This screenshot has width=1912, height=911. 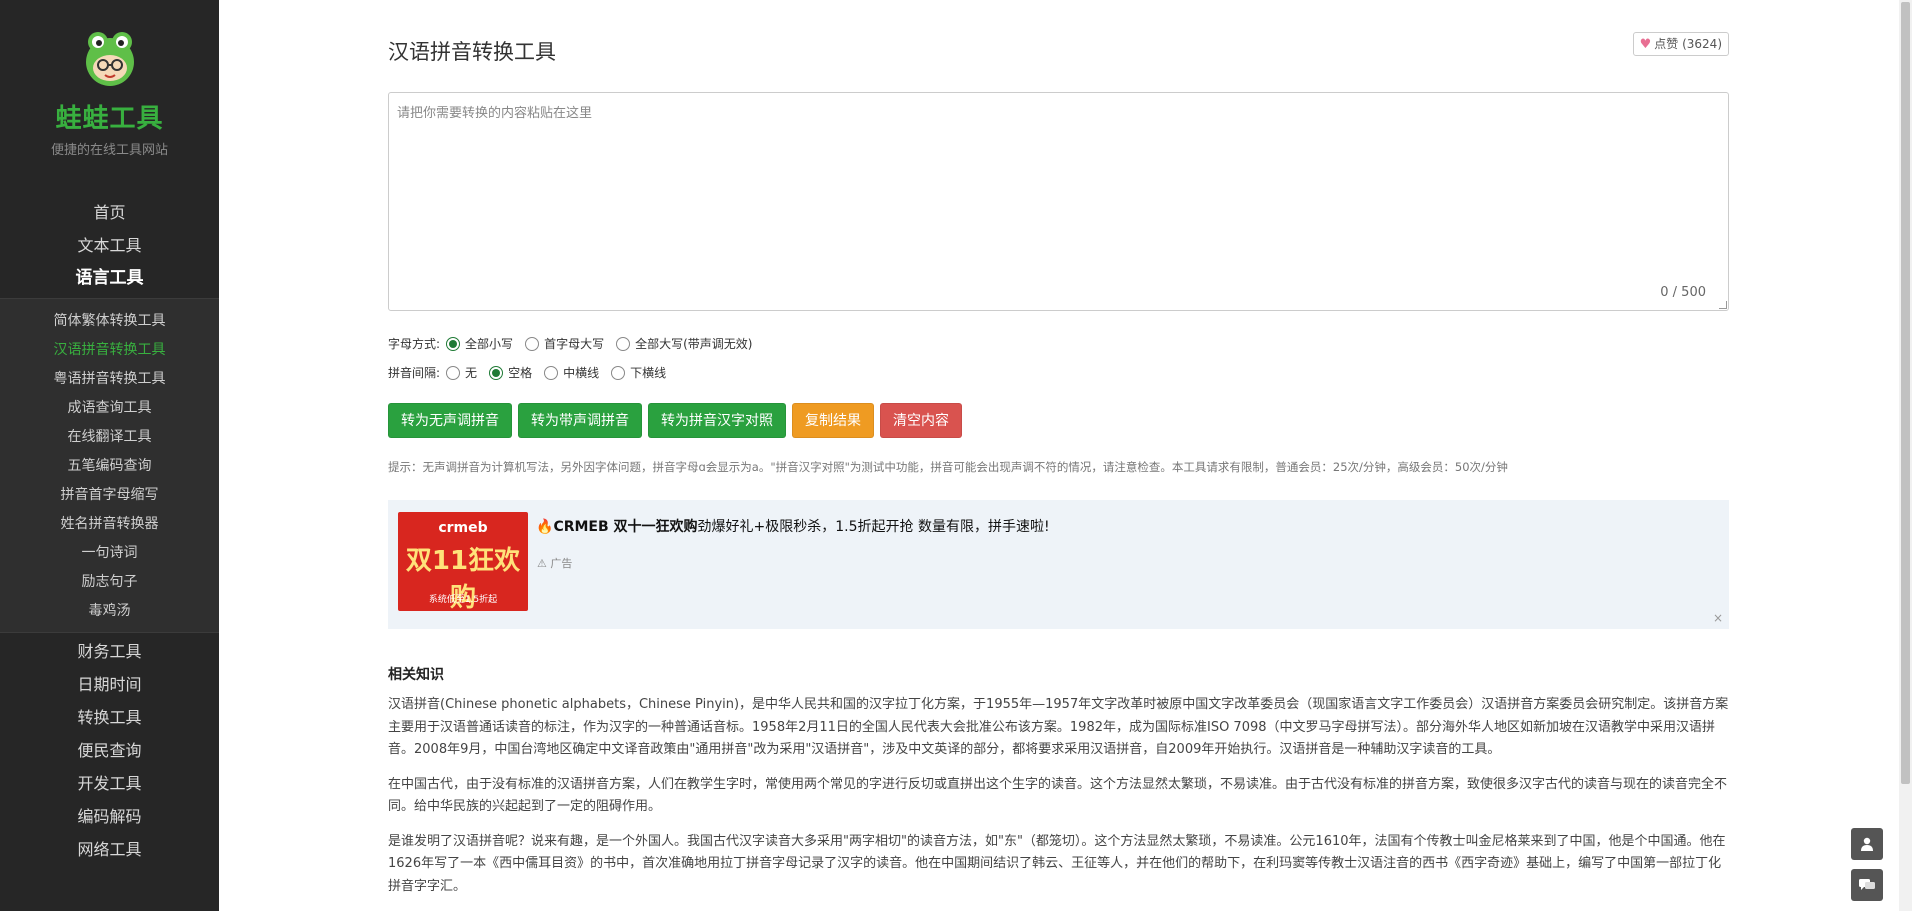 What do you see at coordinates (581, 373) in the screenshot?
I see `radio-label: 中横线` at bounding box center [581, 373].